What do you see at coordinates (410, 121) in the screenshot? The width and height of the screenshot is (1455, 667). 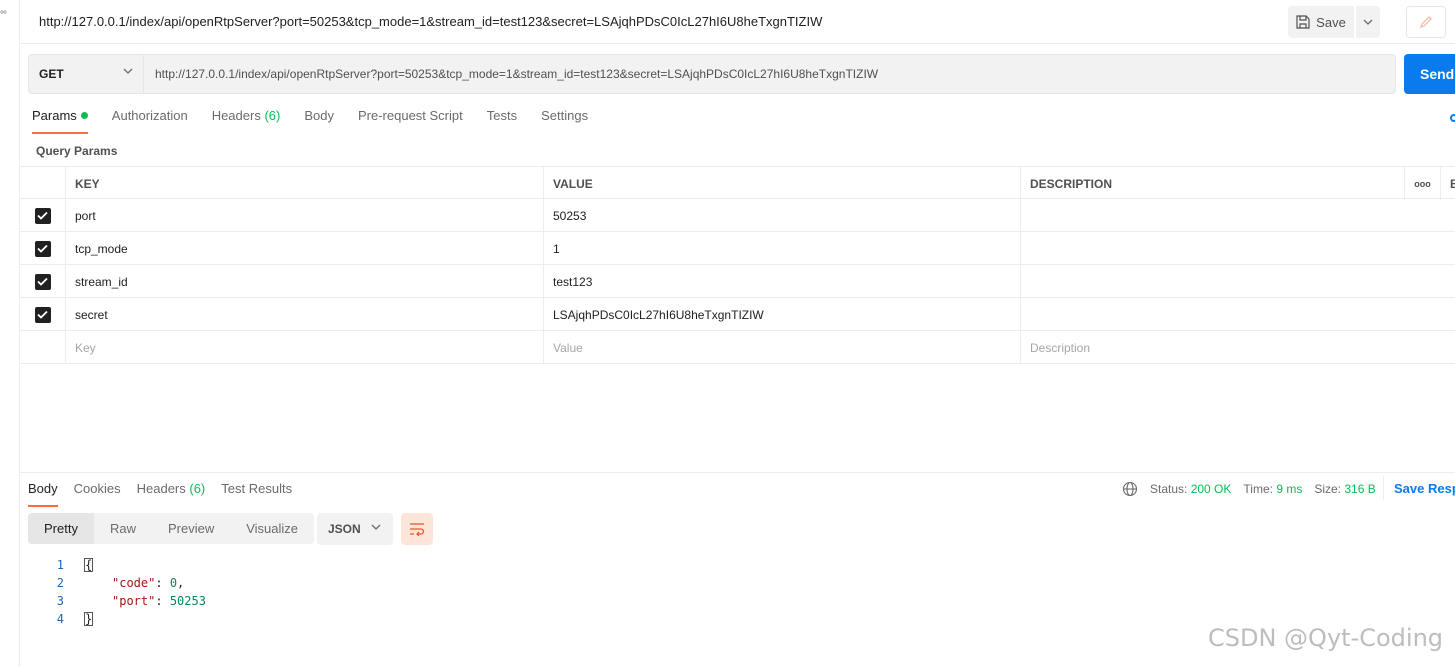 I see `tab-prerequest-script: Pre-request Script` at bounding box center [410, 121].